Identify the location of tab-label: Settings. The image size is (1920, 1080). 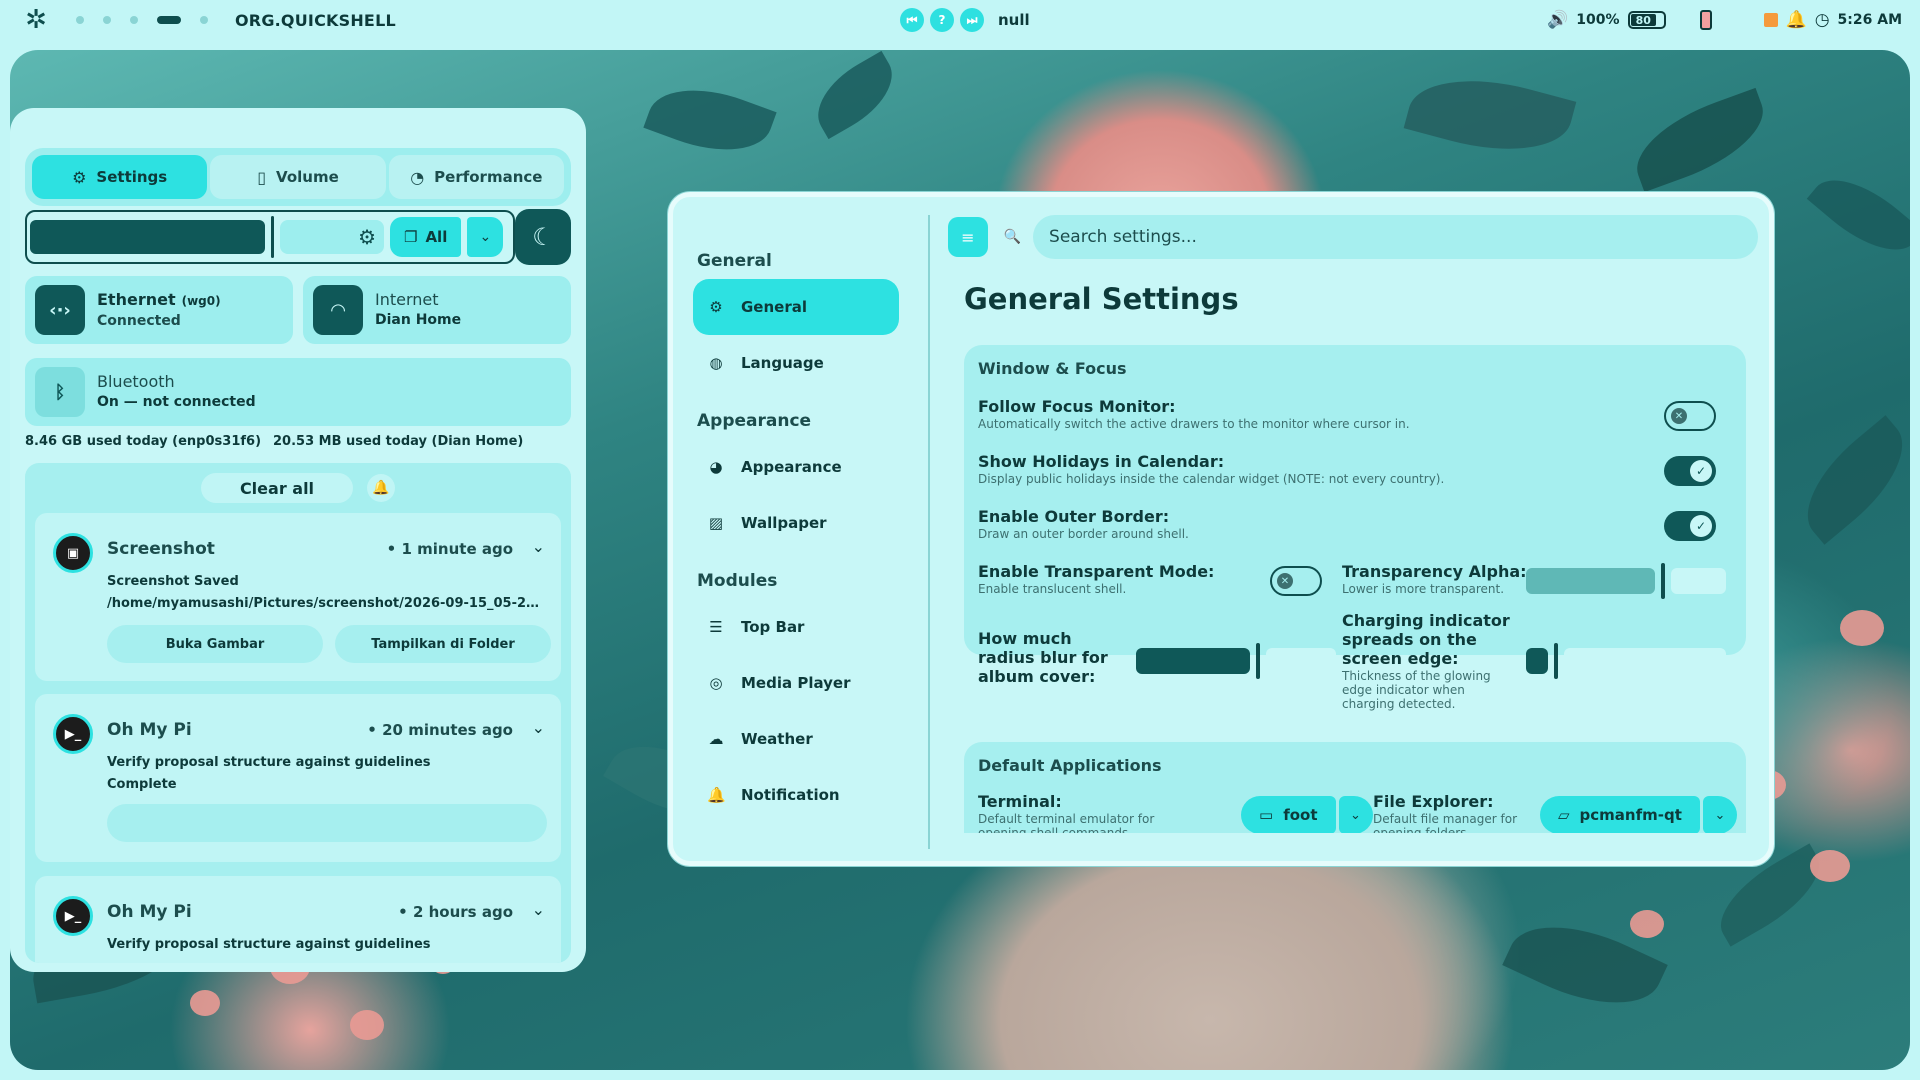
(132, 177).